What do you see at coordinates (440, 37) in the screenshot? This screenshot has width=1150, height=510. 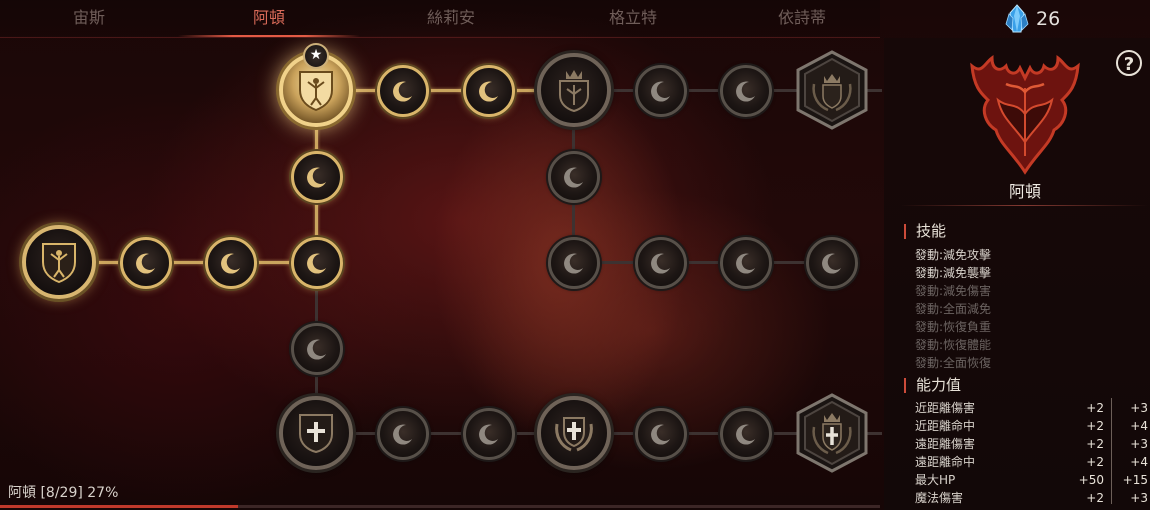 I see `tabs-divider` at bounding box center [440, 37].